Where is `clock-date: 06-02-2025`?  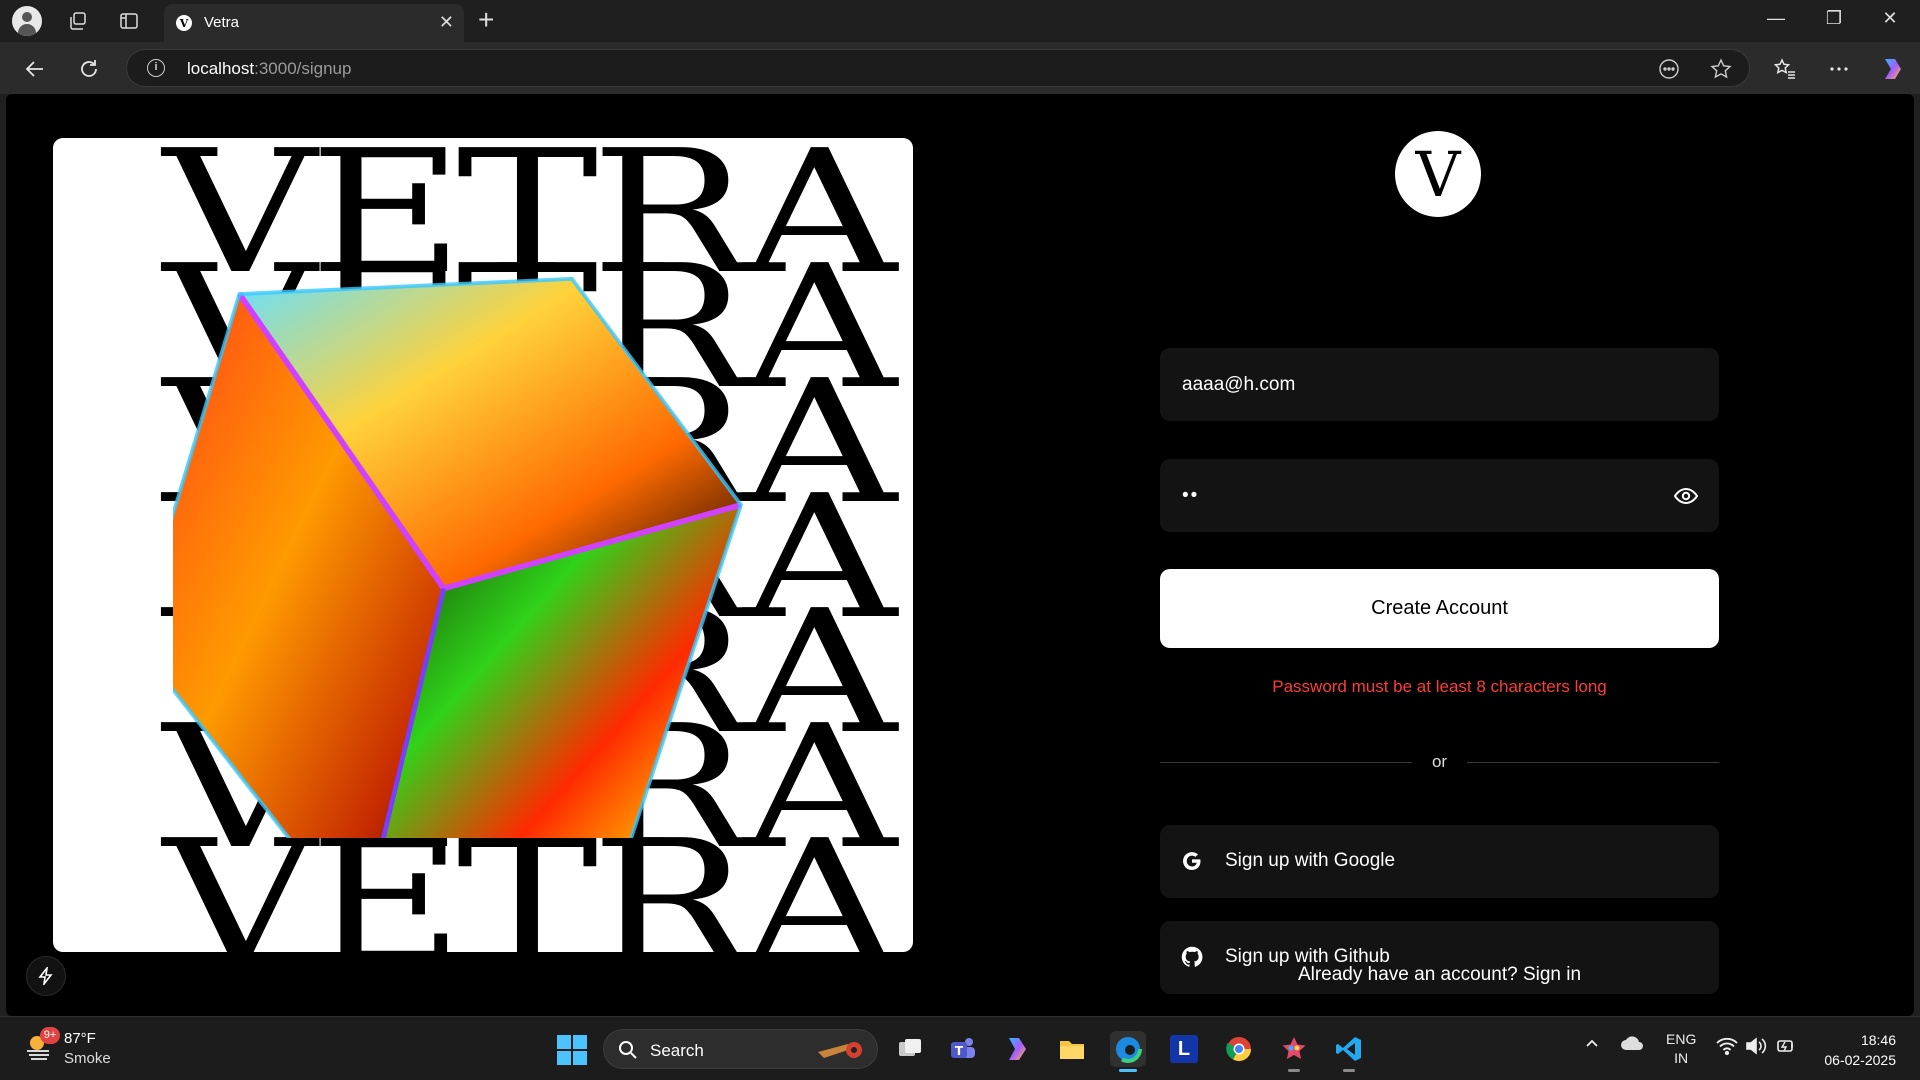
clock-date: 06-02-2025 is located at coordinates (1860, 1060).